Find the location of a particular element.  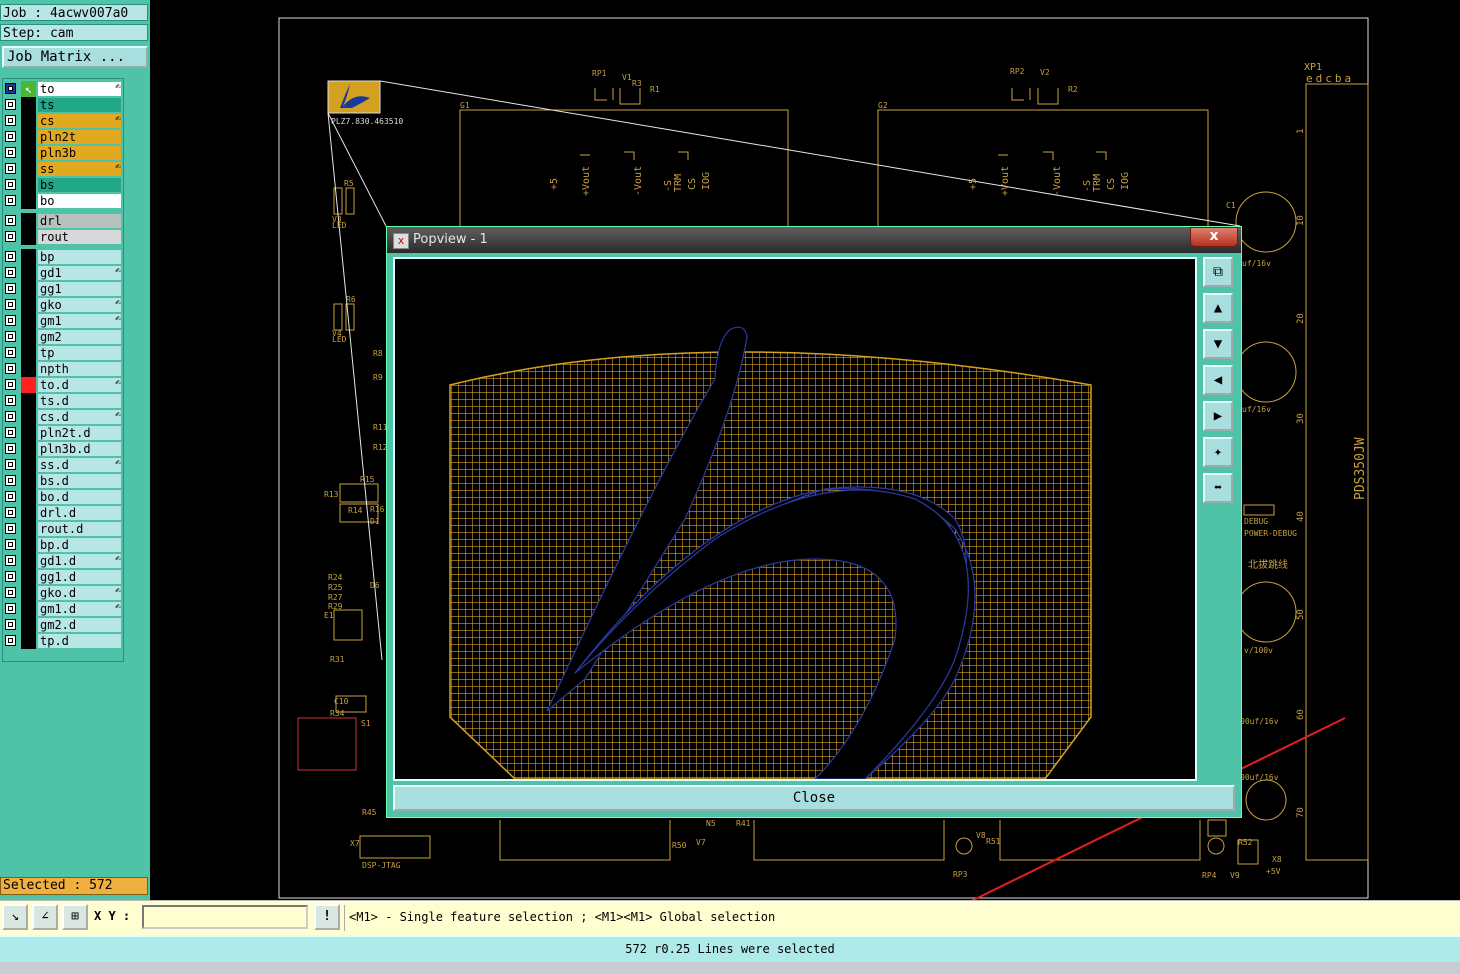

layer-row: ts is located at coordinates (63, 105).